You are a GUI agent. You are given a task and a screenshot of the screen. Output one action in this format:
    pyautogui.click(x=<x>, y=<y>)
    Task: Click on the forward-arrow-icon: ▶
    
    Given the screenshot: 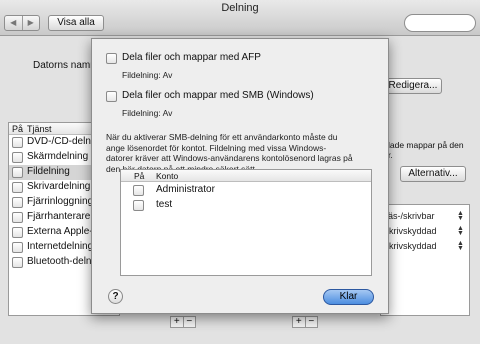 What is the action you would take?
    pyautogui.click(x=31, y=23)
    